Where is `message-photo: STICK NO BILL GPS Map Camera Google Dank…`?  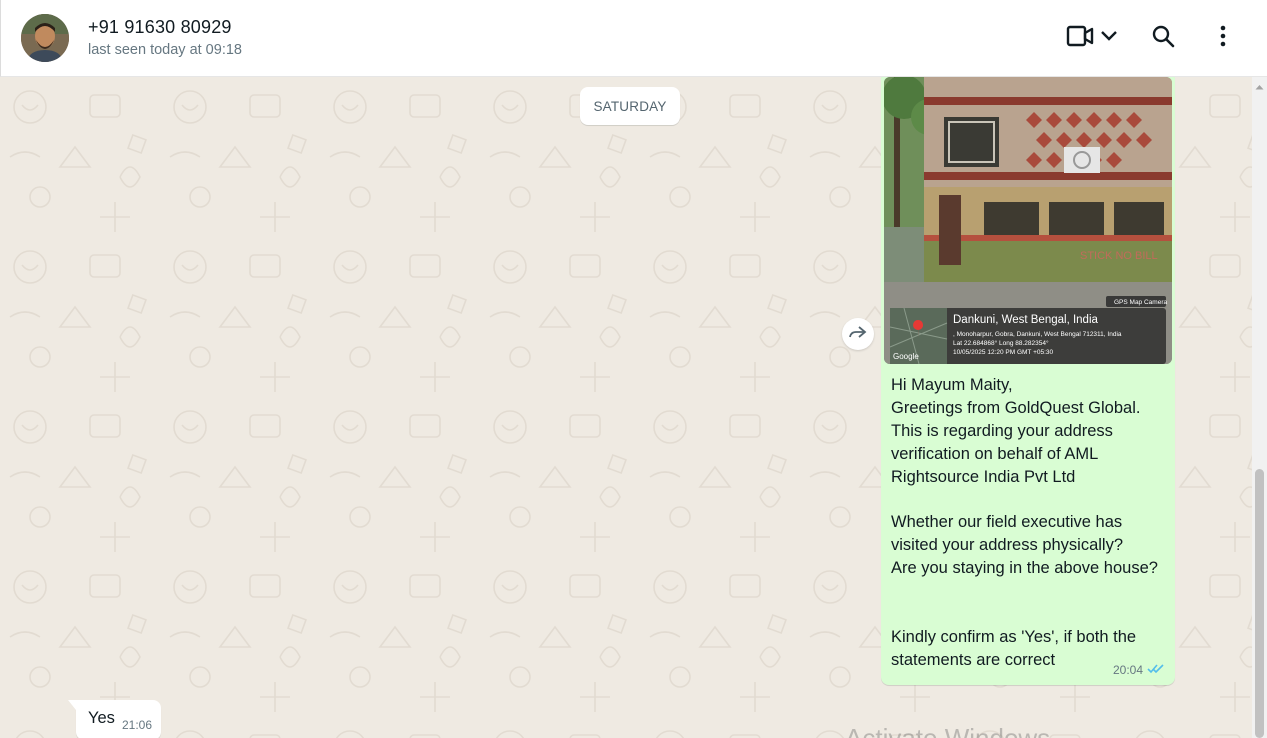 message-photo: STICK NO BILL GPS Map Camera Google Dank… is located at coordinates (1028, 220).